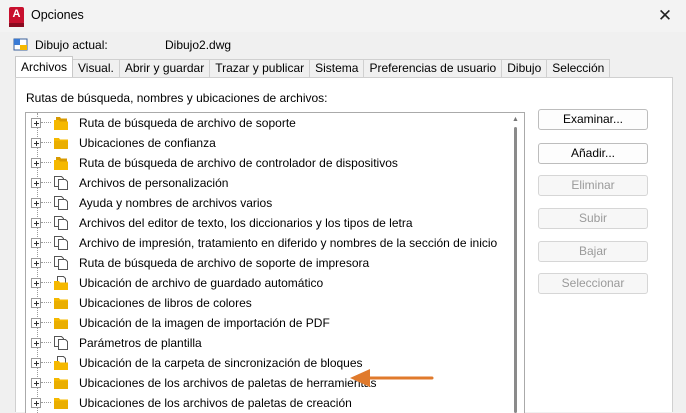  Describe the element at coordinates (96, 68) in the screenshot. I see `tab-visual: Visual.` at that location.